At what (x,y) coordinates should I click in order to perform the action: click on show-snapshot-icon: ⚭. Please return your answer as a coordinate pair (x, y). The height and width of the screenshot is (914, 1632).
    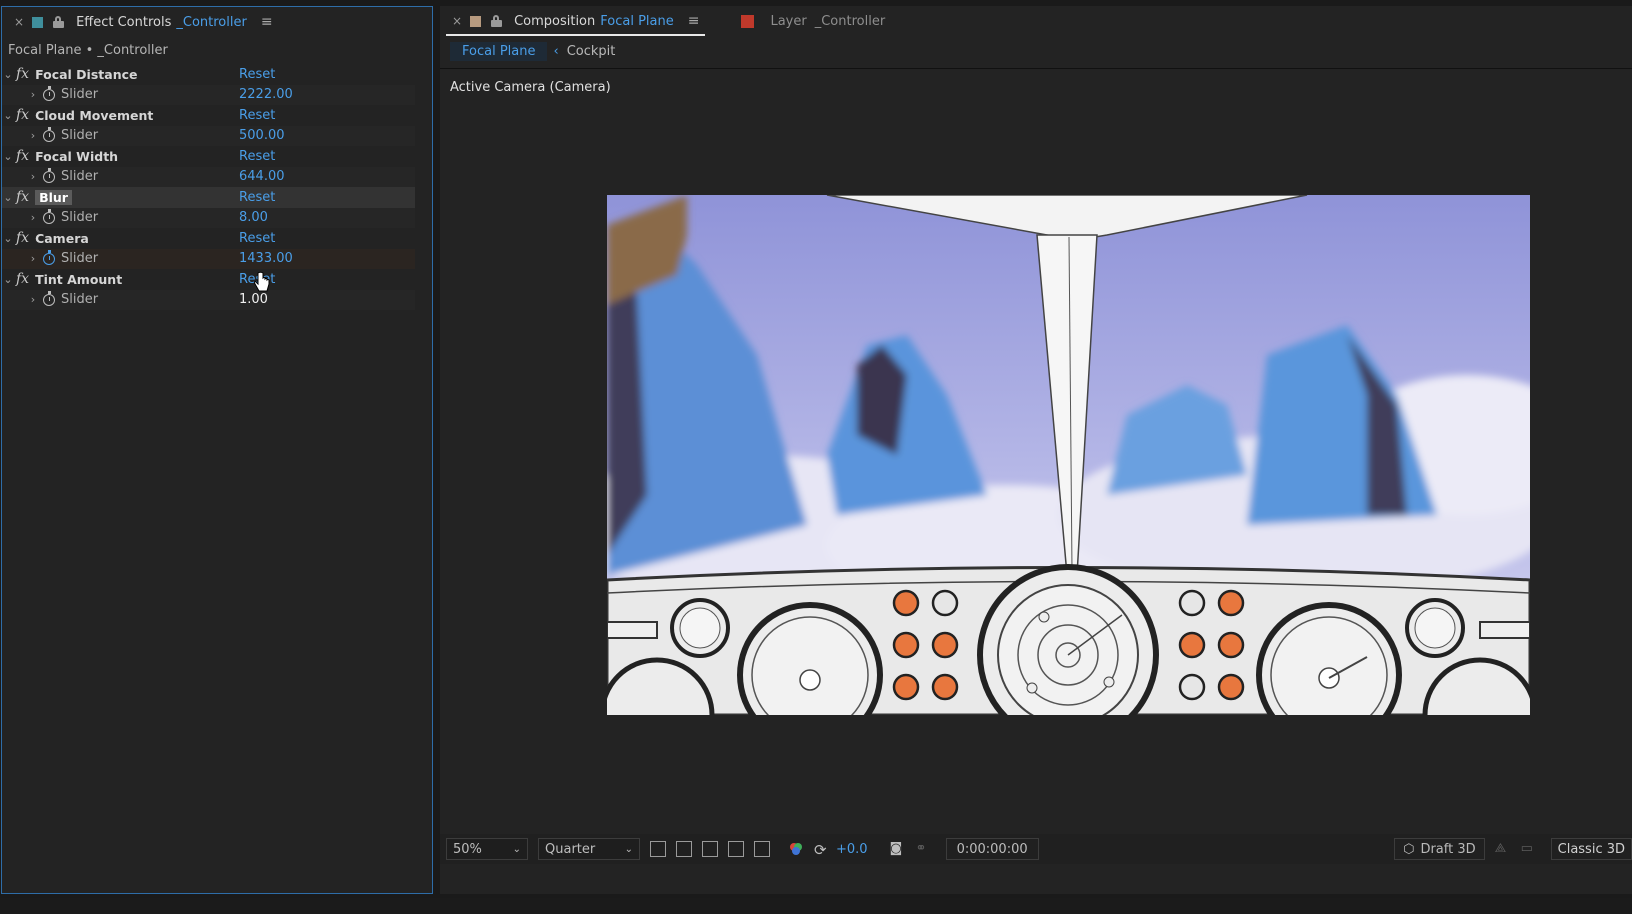
    Looking at the image, I should click on (924, 849).